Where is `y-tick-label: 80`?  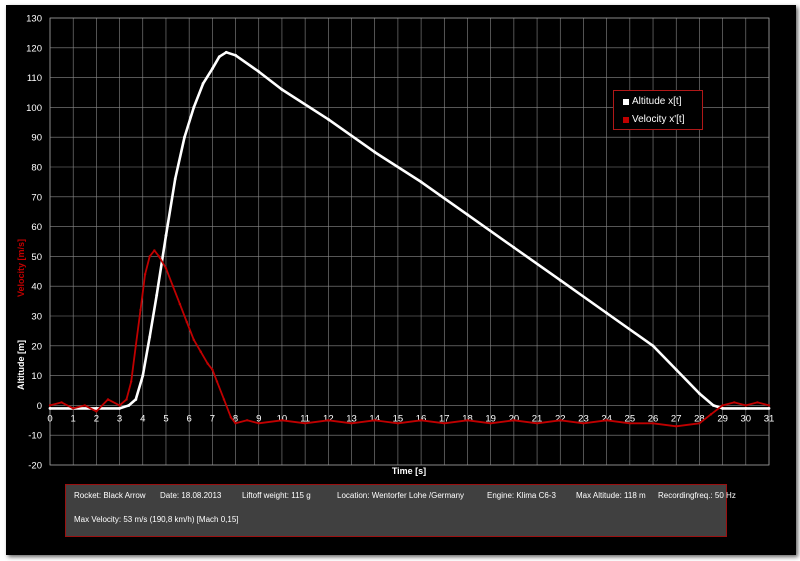
y-tick-label: 80 is located at coordinates (36, 168).